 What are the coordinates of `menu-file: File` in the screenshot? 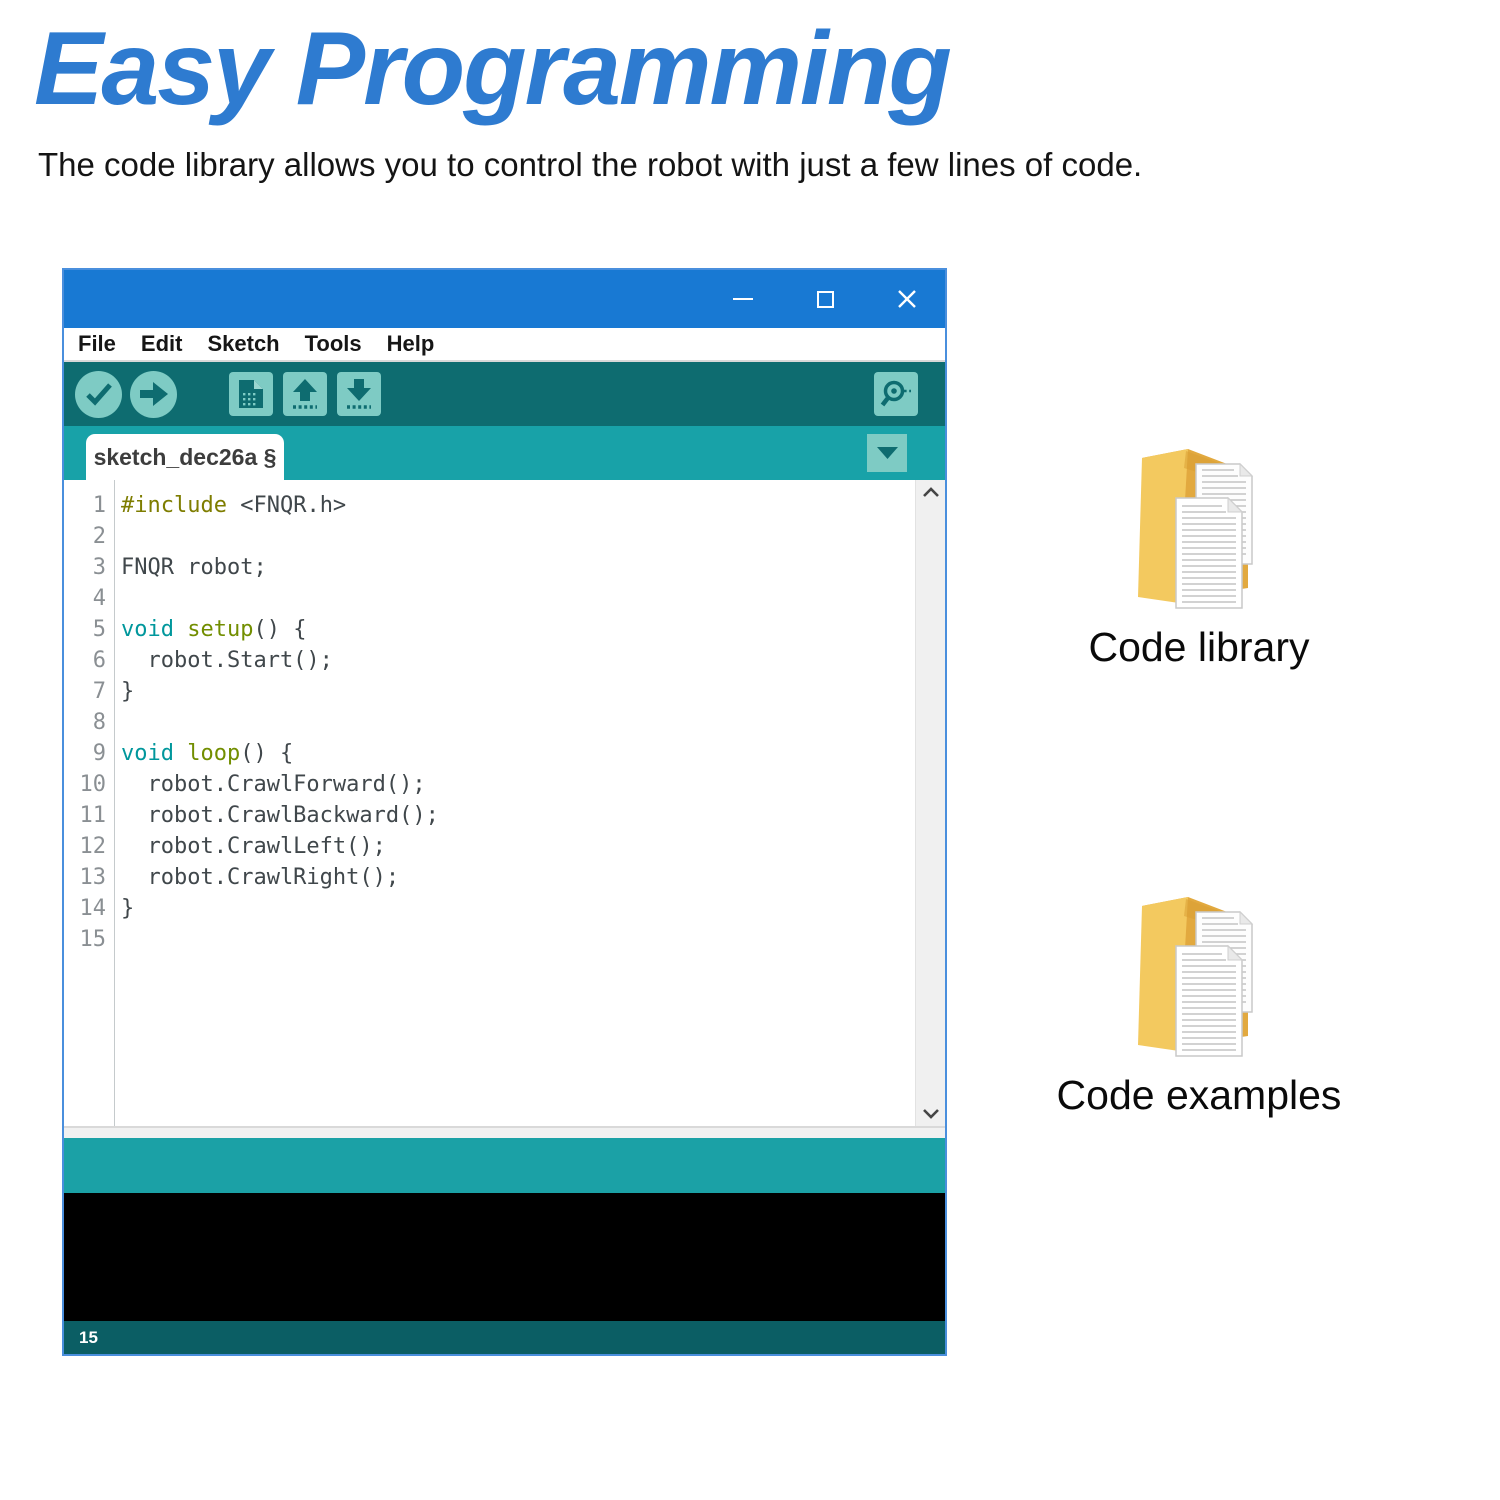 It's located at (97, 344).